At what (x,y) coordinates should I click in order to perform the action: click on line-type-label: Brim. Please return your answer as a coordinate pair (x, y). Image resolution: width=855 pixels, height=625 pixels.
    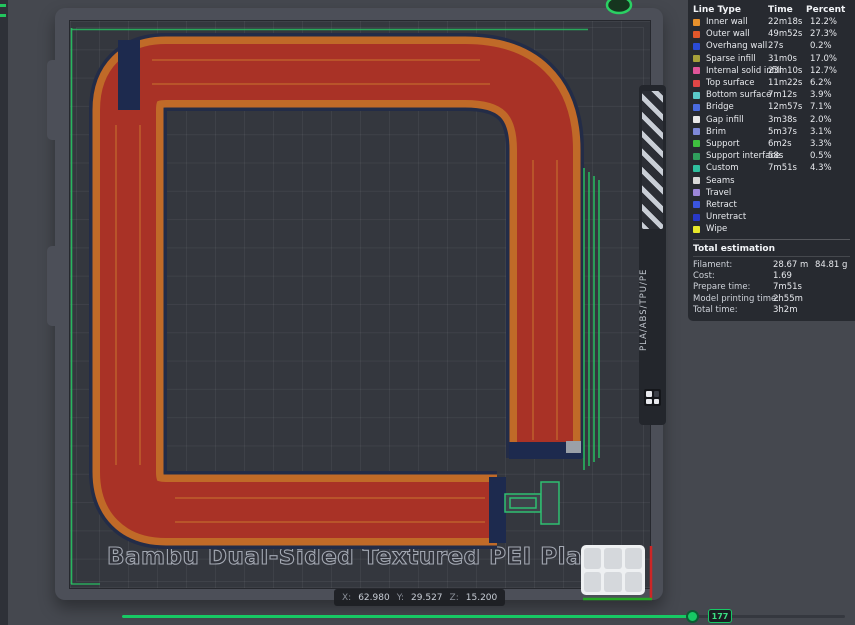
    Looking at the image, I should click on (716, 131).